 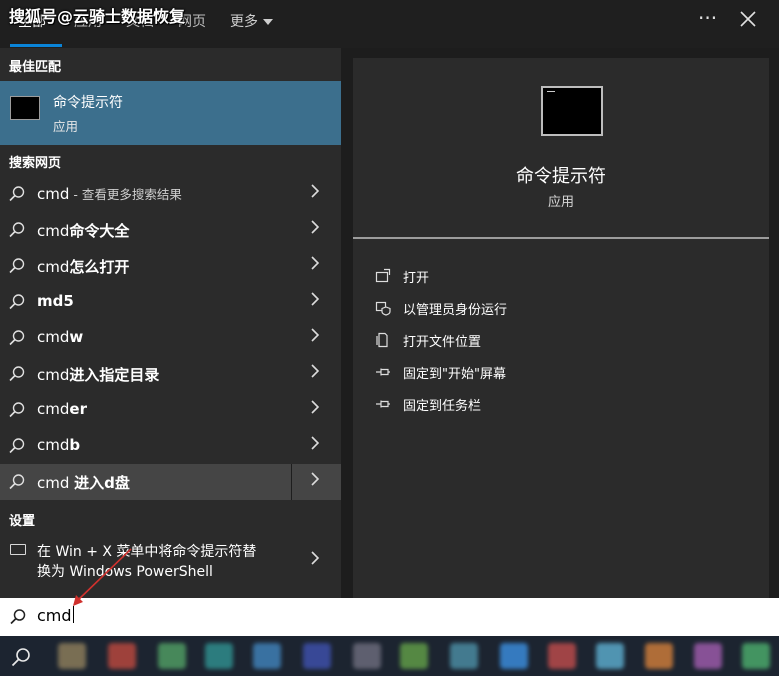 I want to click on web-result-label: cmdw, so click(x=60, y=337).